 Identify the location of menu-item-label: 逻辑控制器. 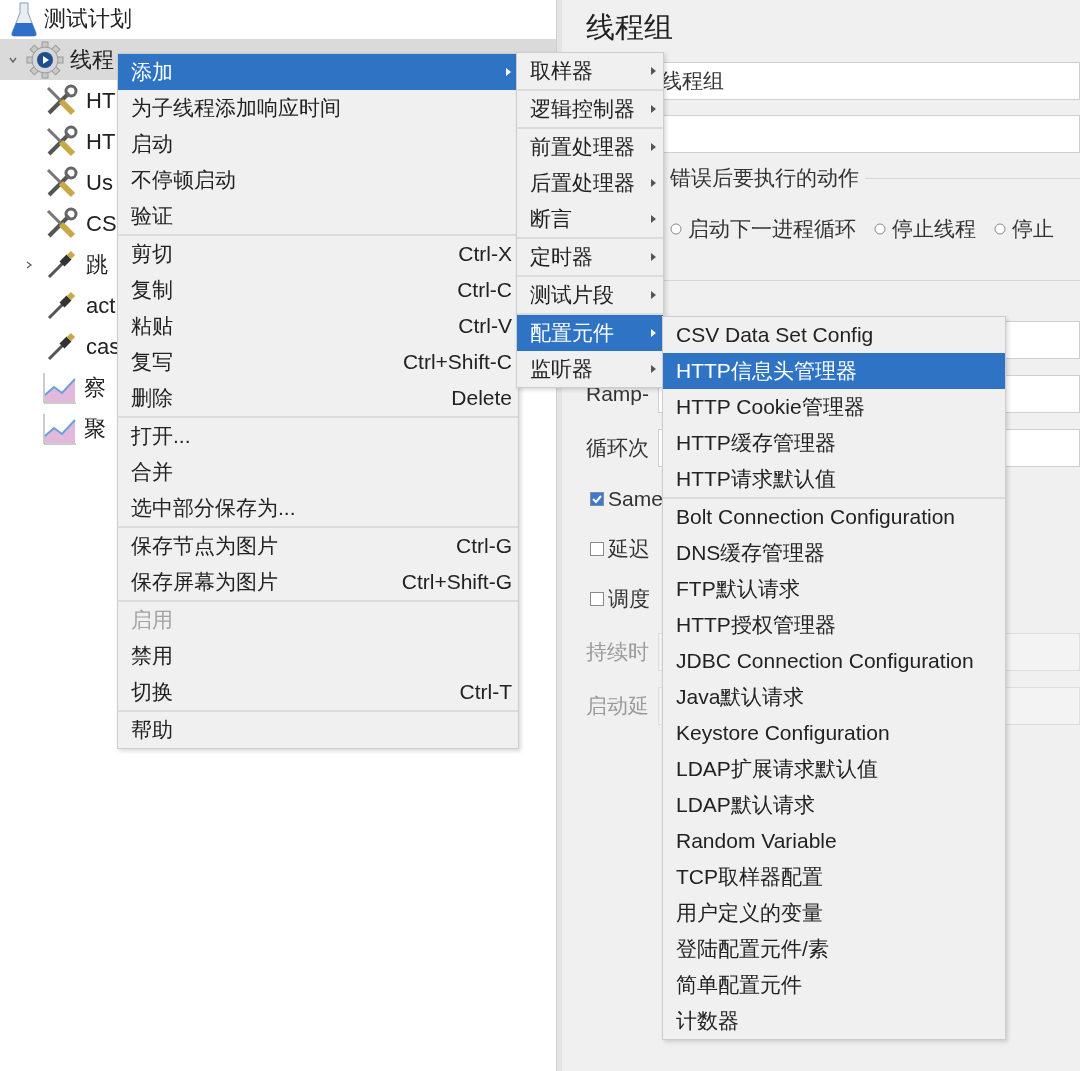
(582, 109).